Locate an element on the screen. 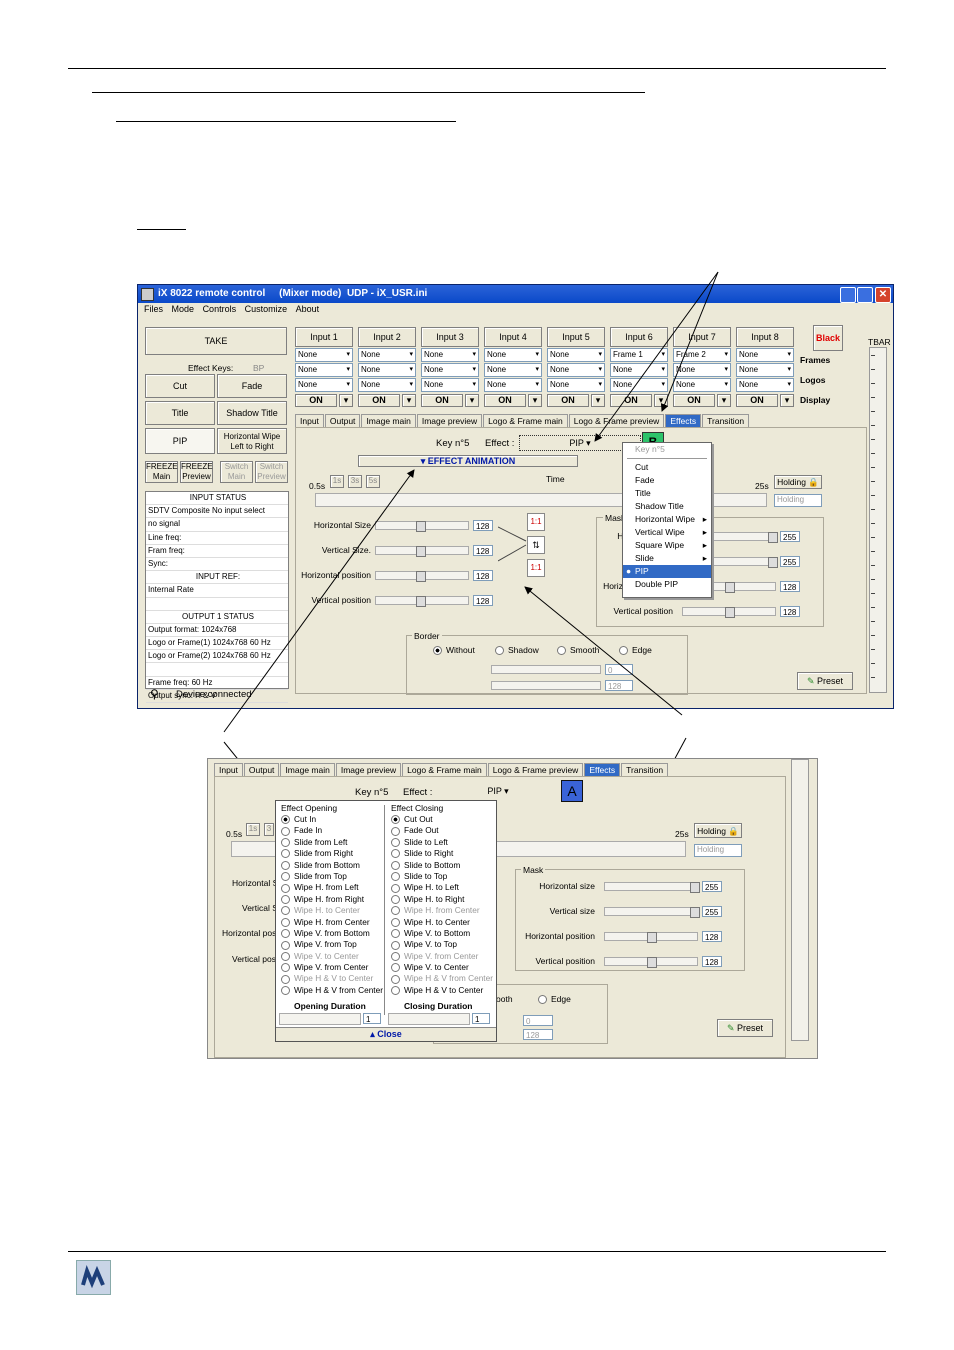  border-value-2a: 0 is located at coordinates (538, 1020).